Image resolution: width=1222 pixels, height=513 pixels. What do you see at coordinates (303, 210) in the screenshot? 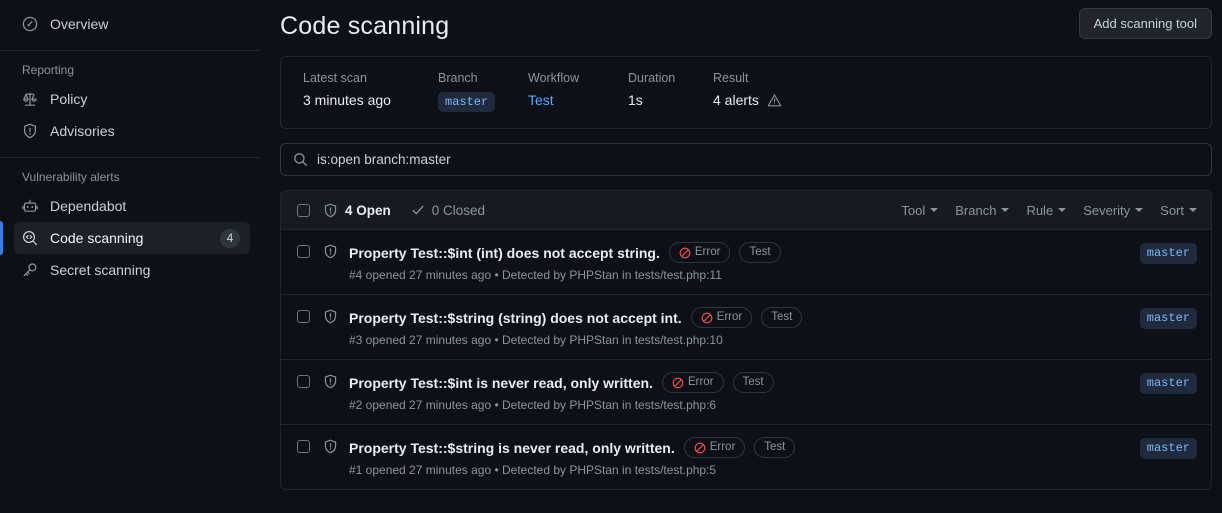
I see `select-all-checkbox` at bounding box center [303, 210].